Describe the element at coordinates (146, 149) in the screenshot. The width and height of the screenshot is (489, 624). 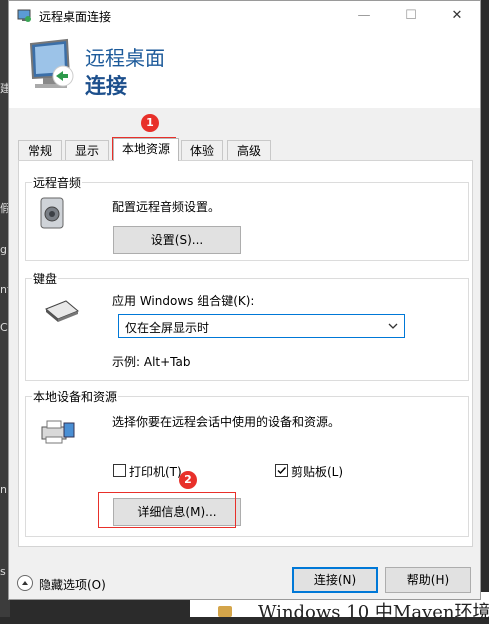
I see `tab-local-resources: 本地资源` at that location.